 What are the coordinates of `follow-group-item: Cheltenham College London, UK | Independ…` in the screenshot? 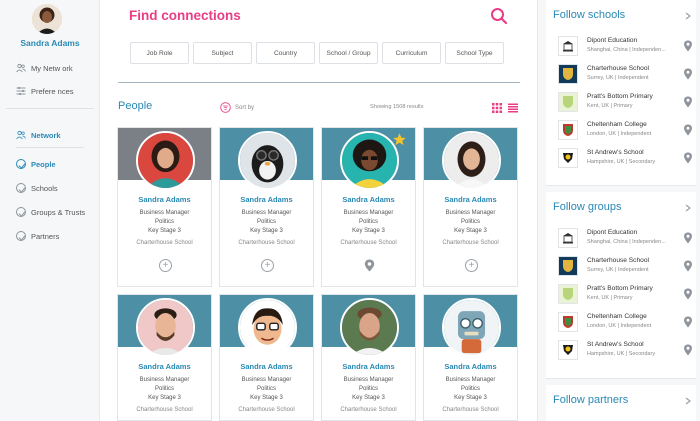 It's located at (625, 323).